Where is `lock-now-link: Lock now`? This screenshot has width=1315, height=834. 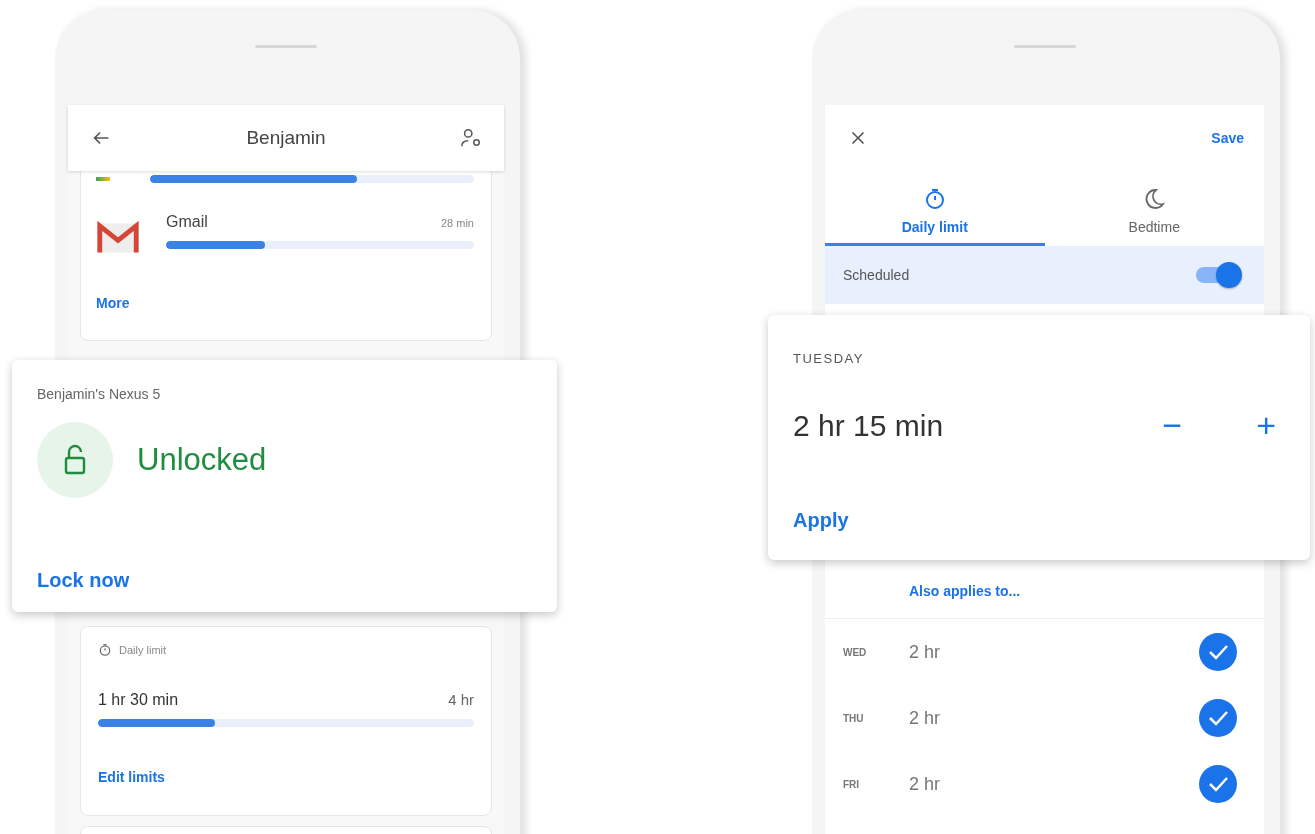 lock-now-link: Lock now is located at coordinates (284, 580).